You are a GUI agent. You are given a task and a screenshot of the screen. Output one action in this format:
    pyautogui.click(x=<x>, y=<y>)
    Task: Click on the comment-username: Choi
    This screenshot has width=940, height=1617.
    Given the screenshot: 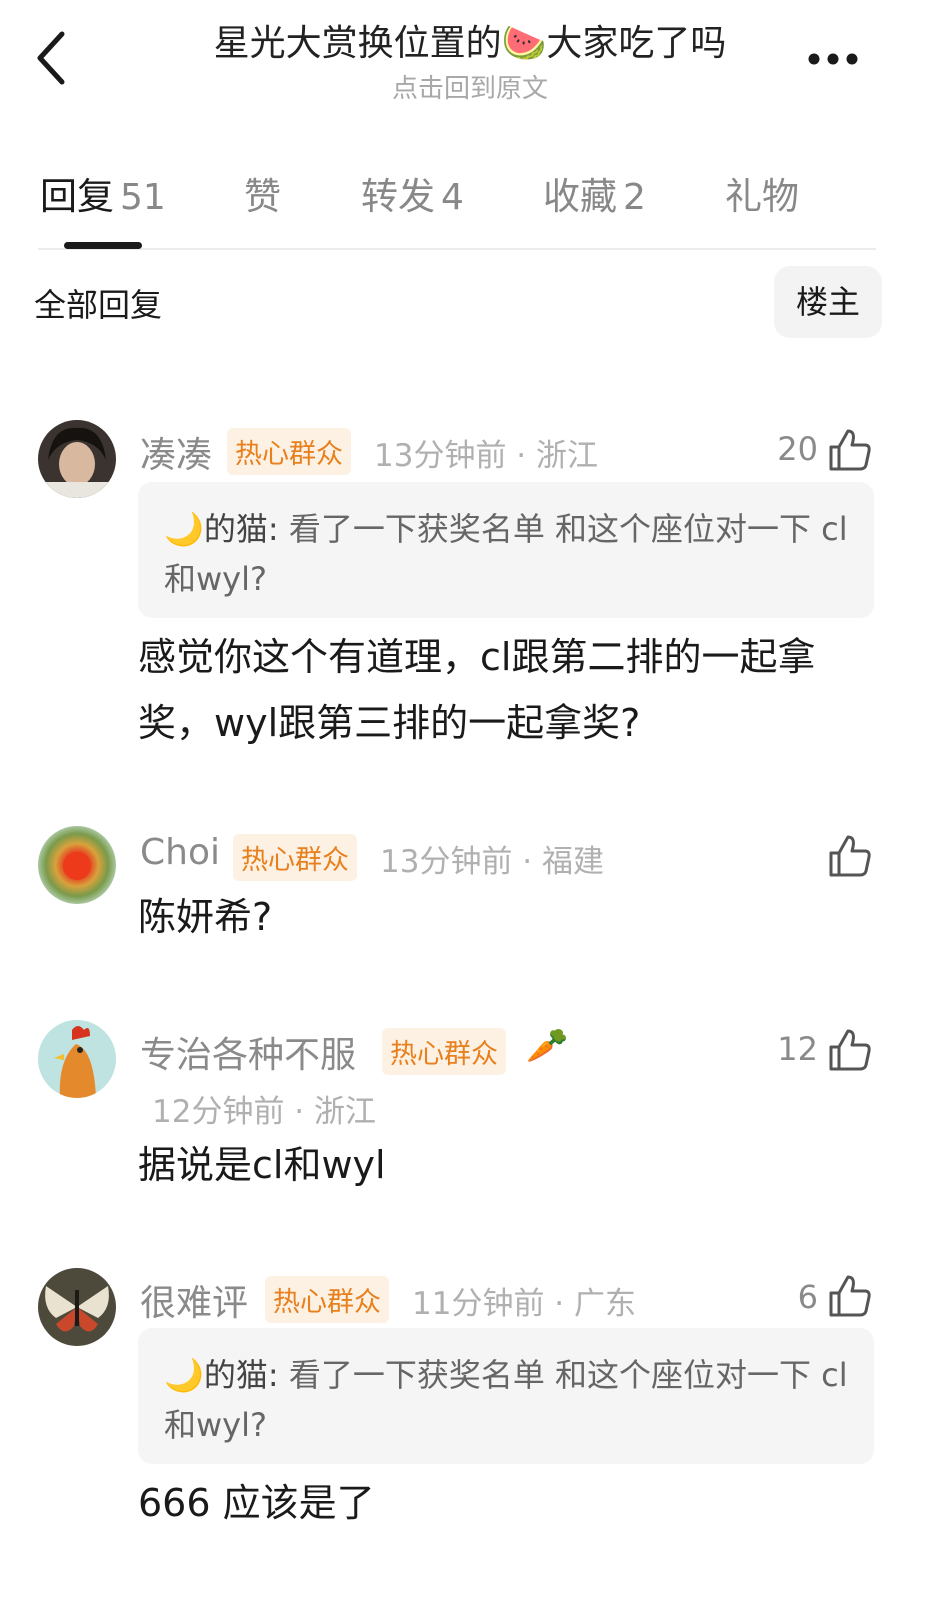 What is the action you would take?
    pyautogui.click(x=180, y=852)
    